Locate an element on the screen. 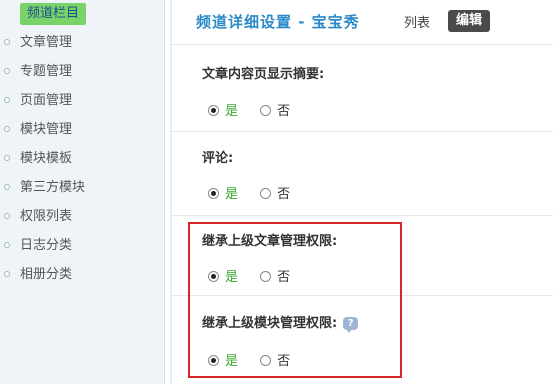 The image size is (553, 384). sidebar-item-label: 专题管理 is located at coordinates (46, 71).